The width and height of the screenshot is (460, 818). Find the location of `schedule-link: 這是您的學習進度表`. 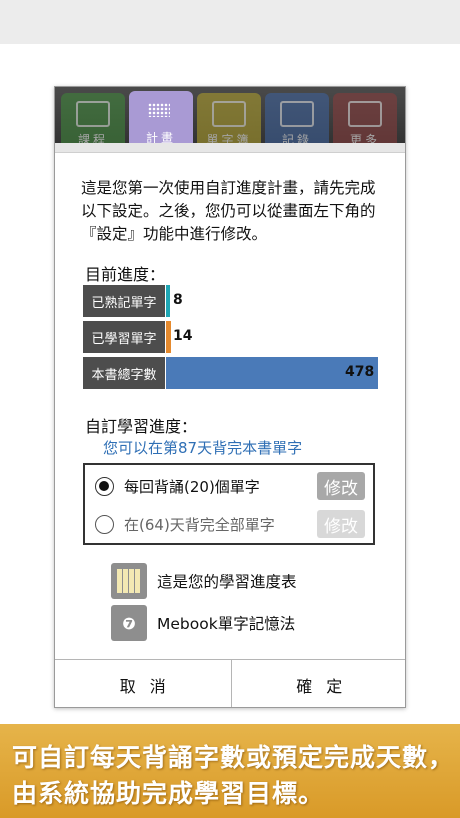

schedule-link: 這是您的學習進度表 is located at coordinates (204, 581).